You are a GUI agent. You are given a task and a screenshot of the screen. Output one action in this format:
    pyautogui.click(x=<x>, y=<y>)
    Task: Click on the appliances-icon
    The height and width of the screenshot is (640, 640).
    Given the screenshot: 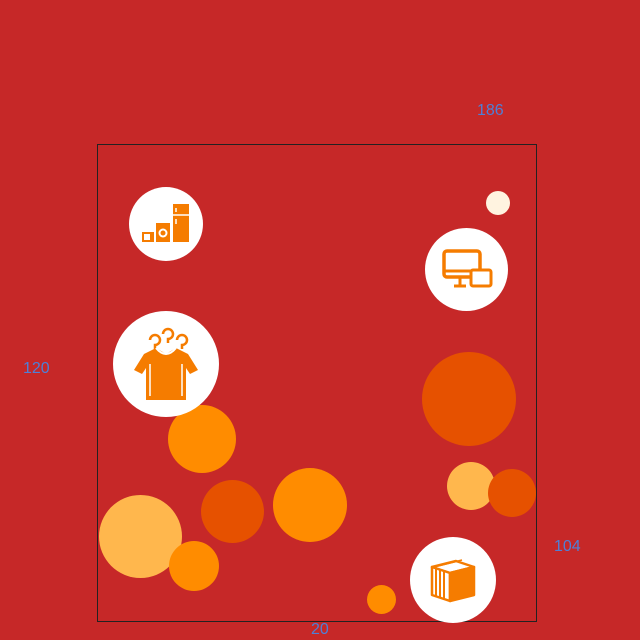 What is the action you would take?
    pyautogui.click(x=165, y=223)
    